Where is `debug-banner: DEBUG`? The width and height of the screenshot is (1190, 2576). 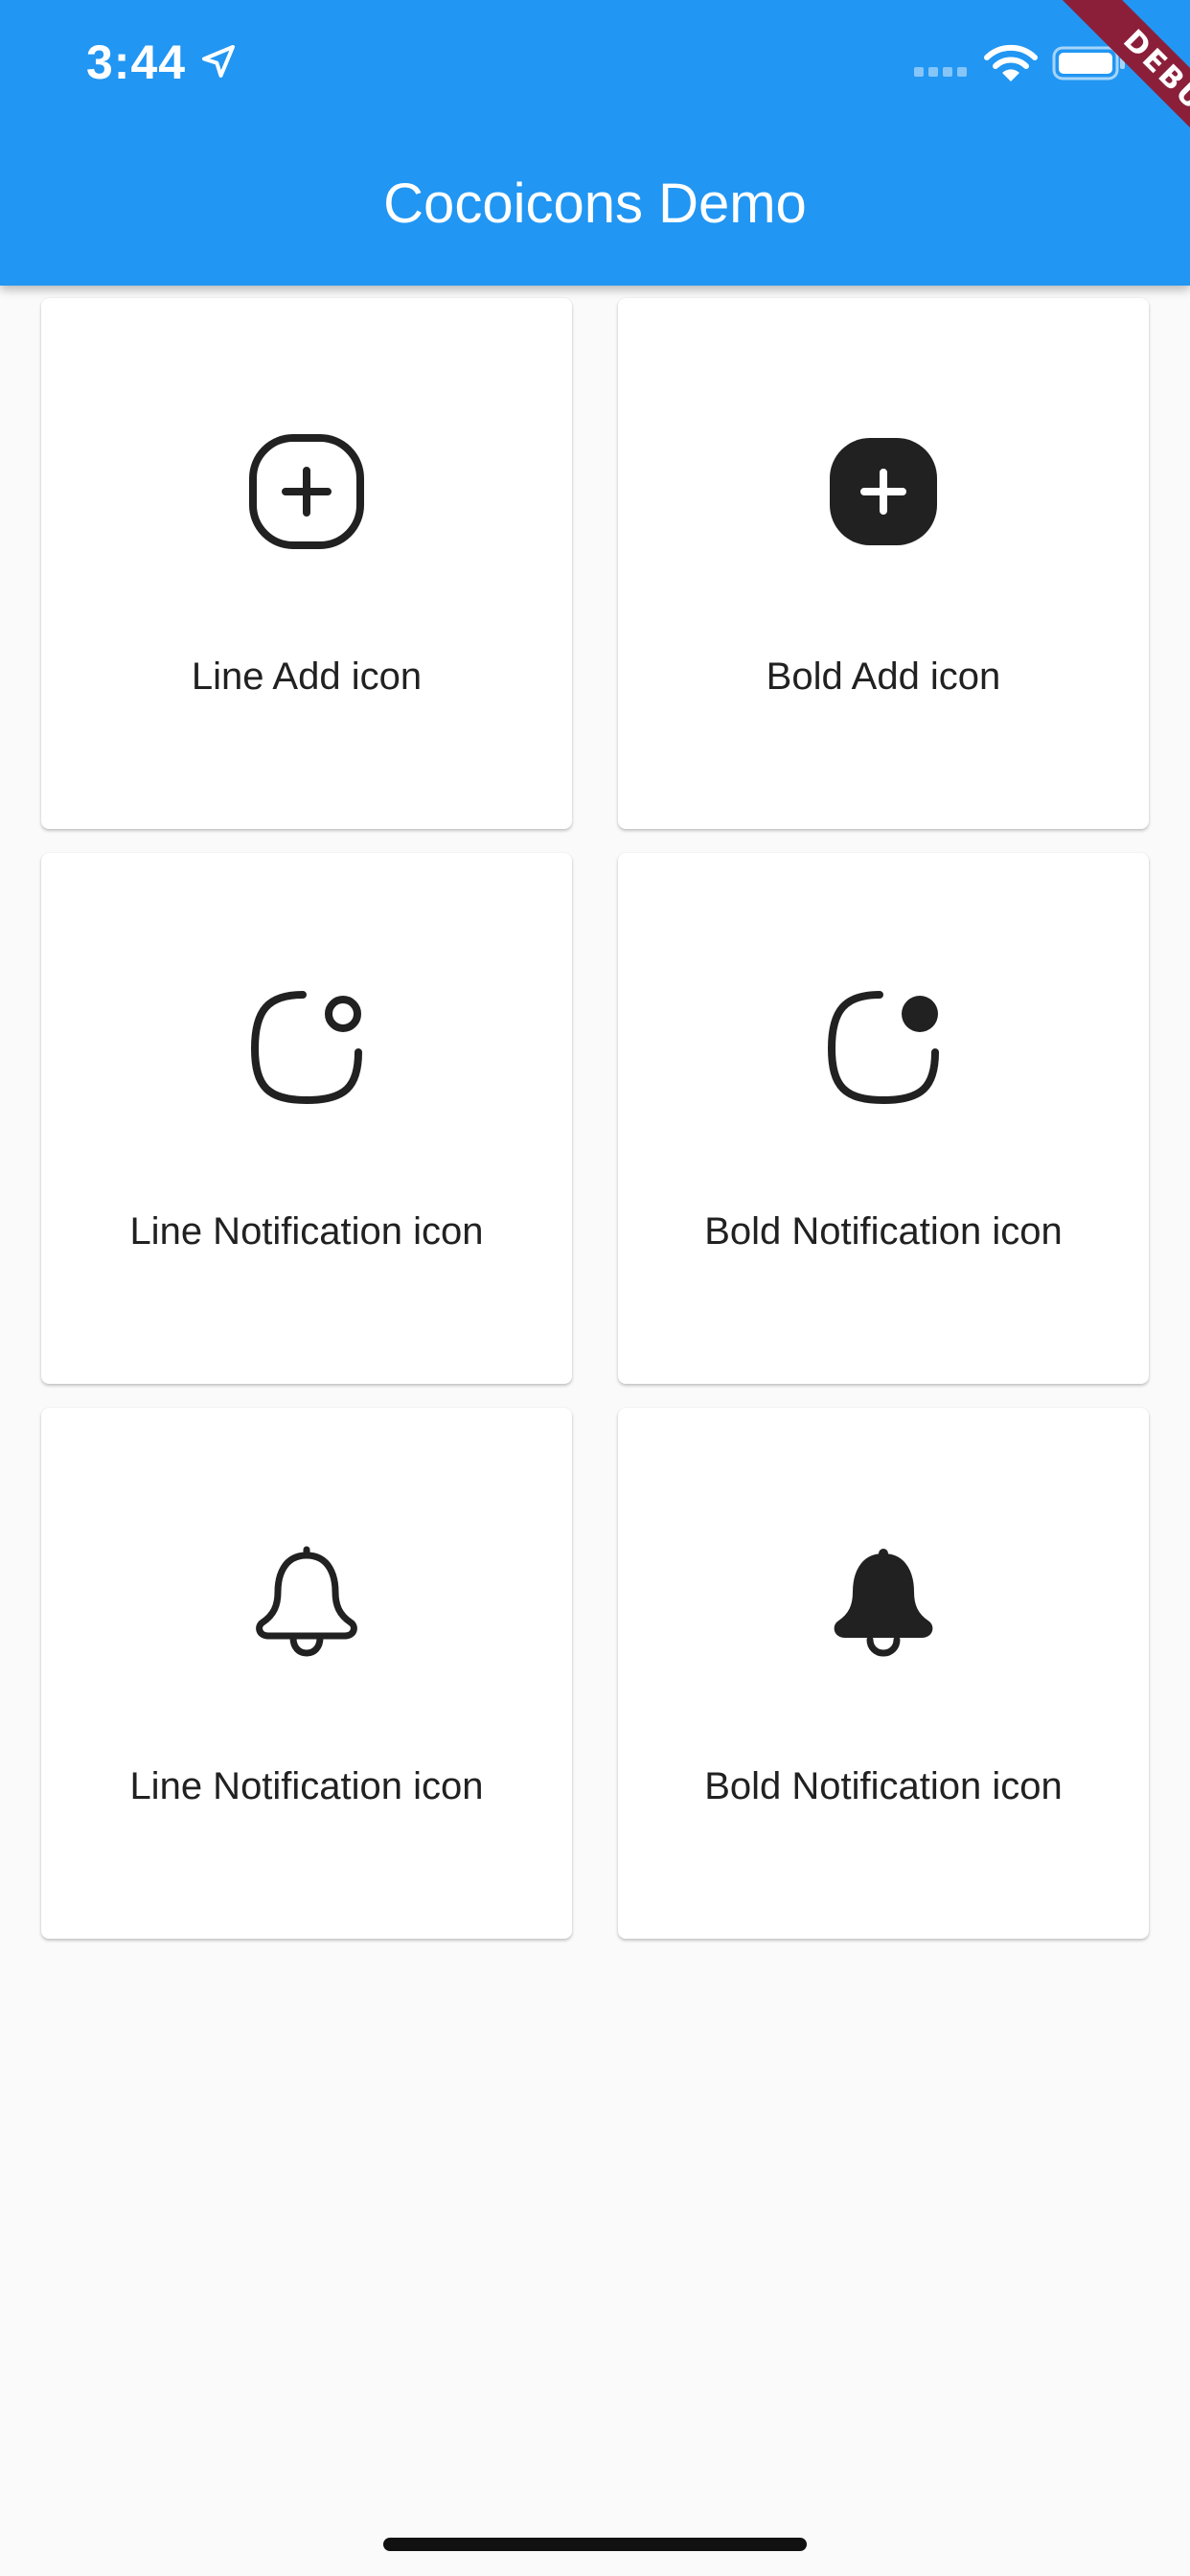
debug-banner: DEBUG is located at coordinates (1094, 96).